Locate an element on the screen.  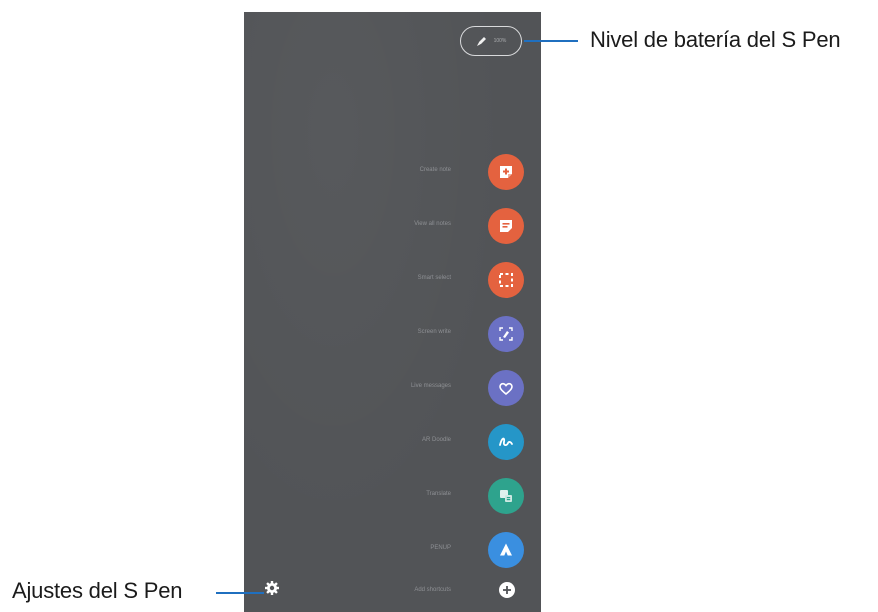
menu-item-add-shortcuts: Add shortcuts is located at coordinates (392, 590).